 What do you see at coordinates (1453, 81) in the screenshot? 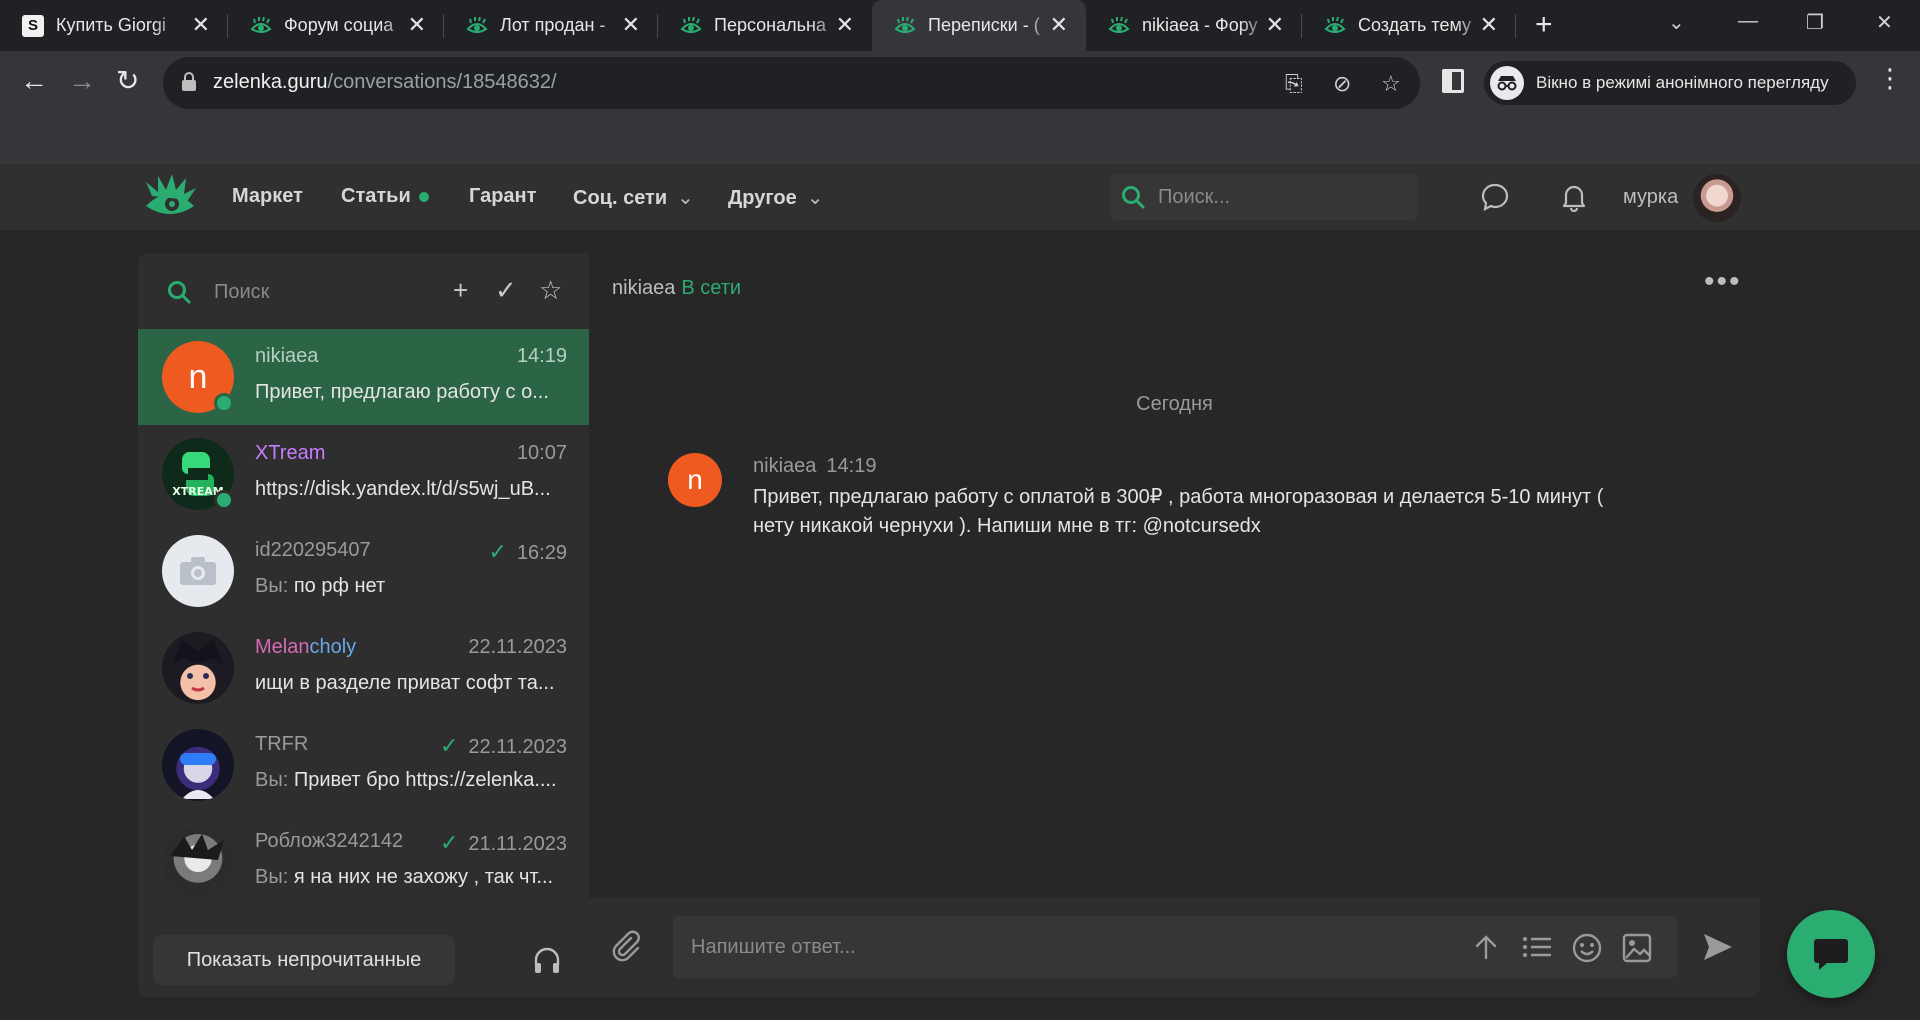
I see `side-panel-icon` at bounding box center [1453, 81].